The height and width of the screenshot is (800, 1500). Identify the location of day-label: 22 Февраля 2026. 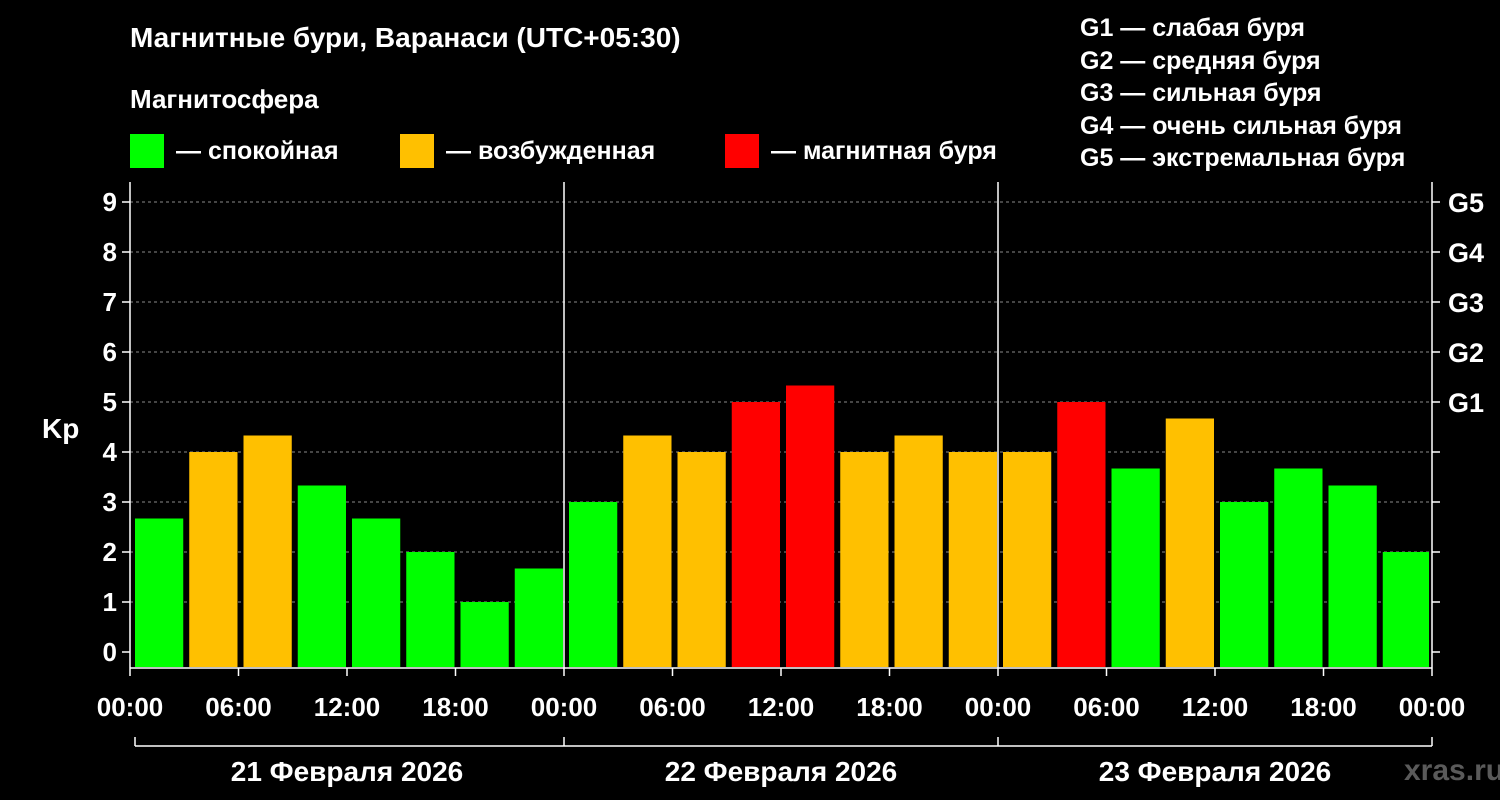
(781, 771).